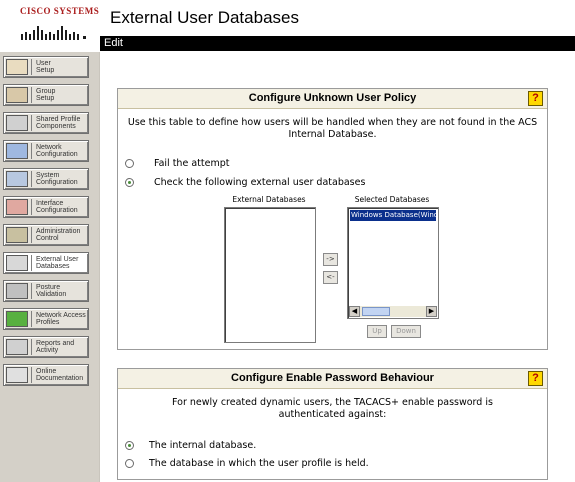  I want to click on external-databases-list, so click(270, 275).